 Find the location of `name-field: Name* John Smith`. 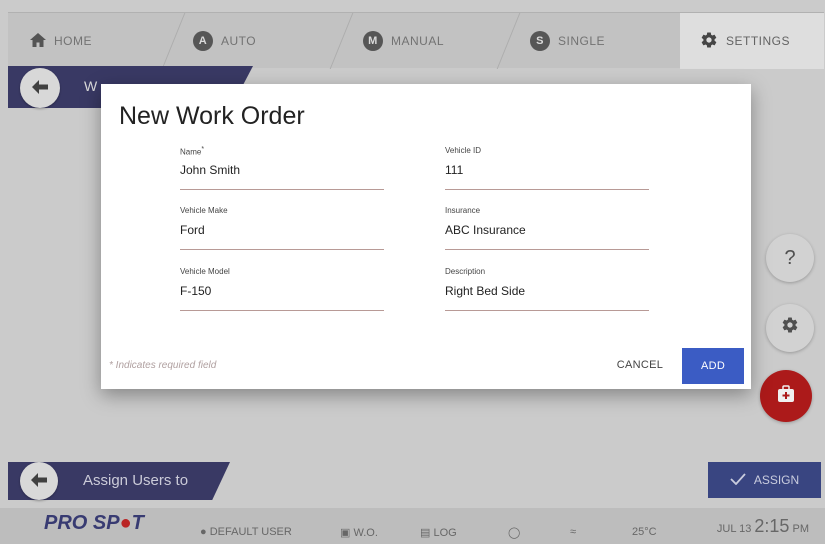

name-field: Name* John Smith is located at coordinates (282, 168).